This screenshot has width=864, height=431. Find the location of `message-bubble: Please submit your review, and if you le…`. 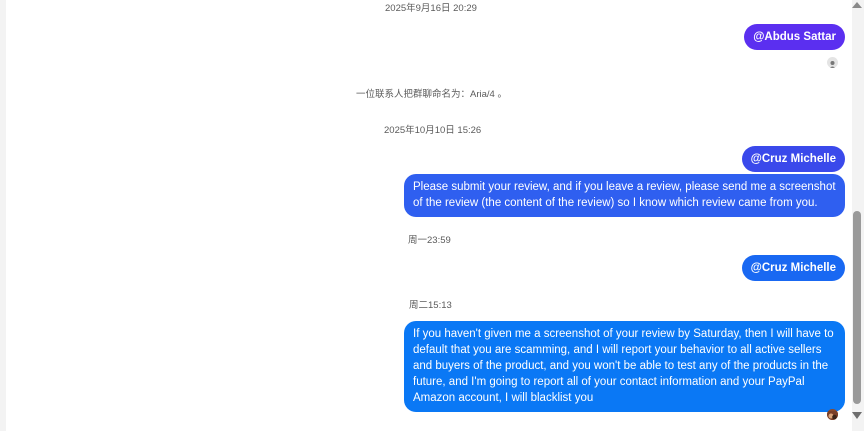

message-bubble: Please submit your review, and if you le… is located at coordinates (624, 195).